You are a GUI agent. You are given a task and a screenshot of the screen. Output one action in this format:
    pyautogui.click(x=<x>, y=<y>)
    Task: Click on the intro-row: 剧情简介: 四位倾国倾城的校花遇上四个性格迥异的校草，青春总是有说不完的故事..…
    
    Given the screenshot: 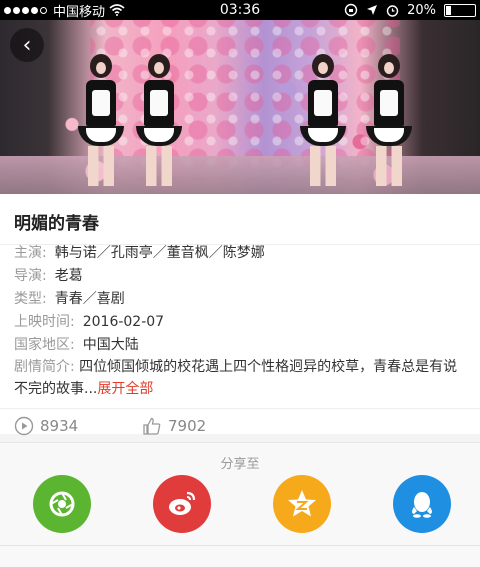 What is the action you would take?
    pyautogui.click(x=240, y=378)
    